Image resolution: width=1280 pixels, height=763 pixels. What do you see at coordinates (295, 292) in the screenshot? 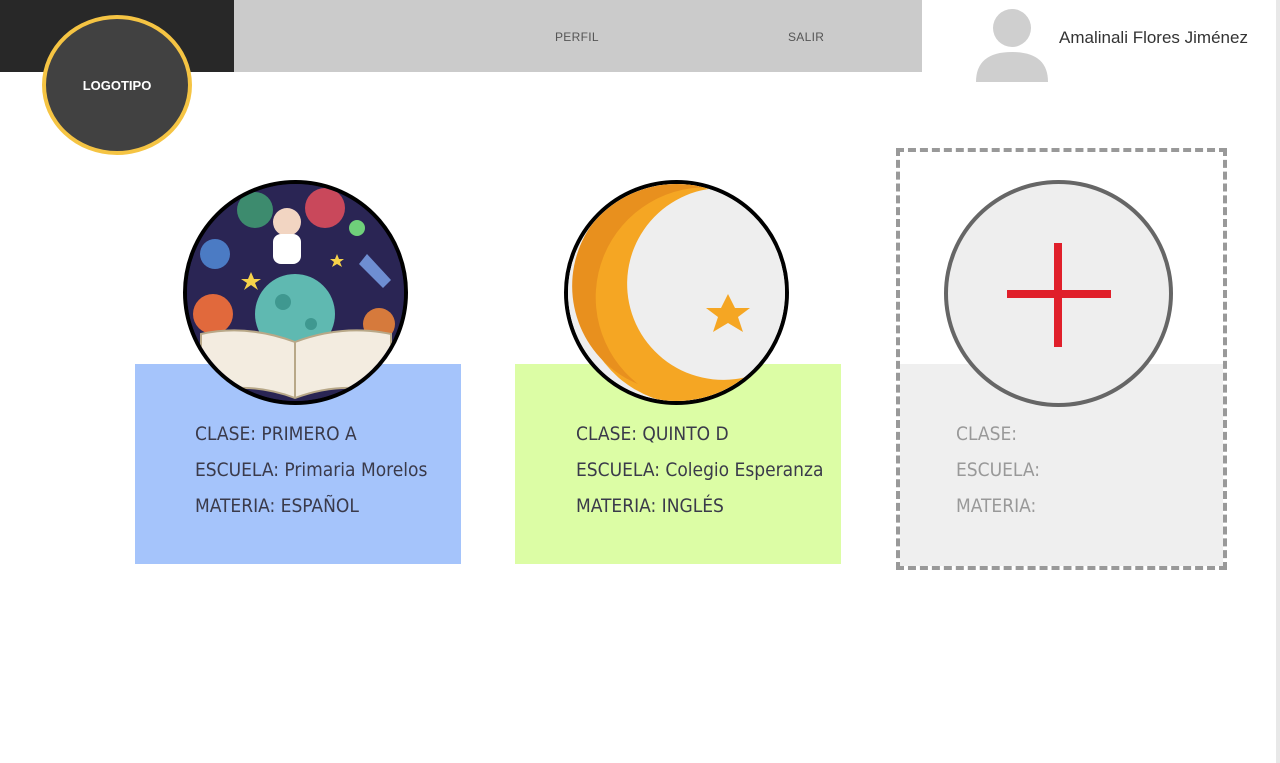
I see `astronaut-book-illustration` at bounding box center [295, 292].